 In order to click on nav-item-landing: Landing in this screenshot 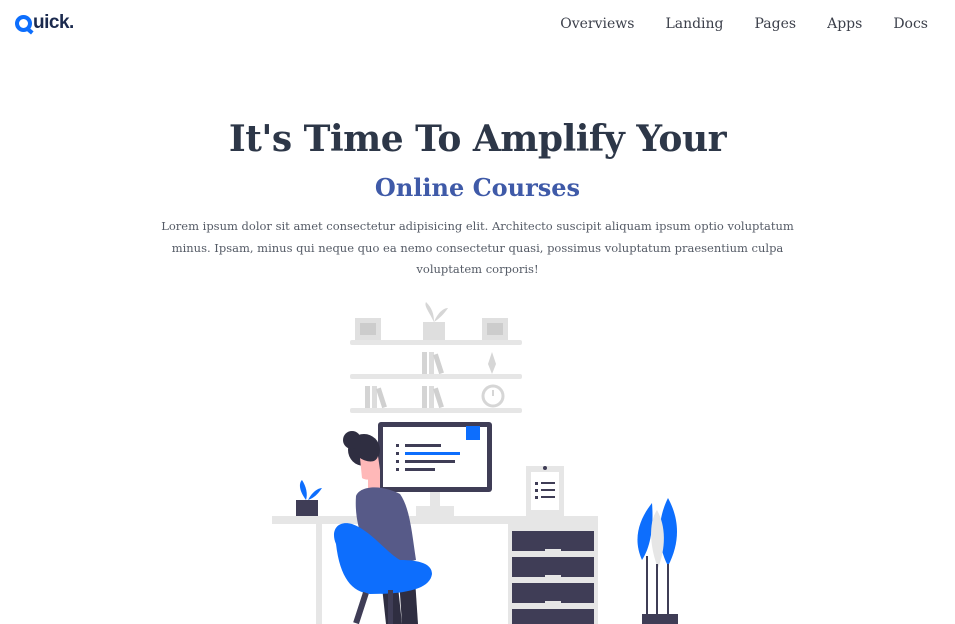, I will do `click(694, 24)`.